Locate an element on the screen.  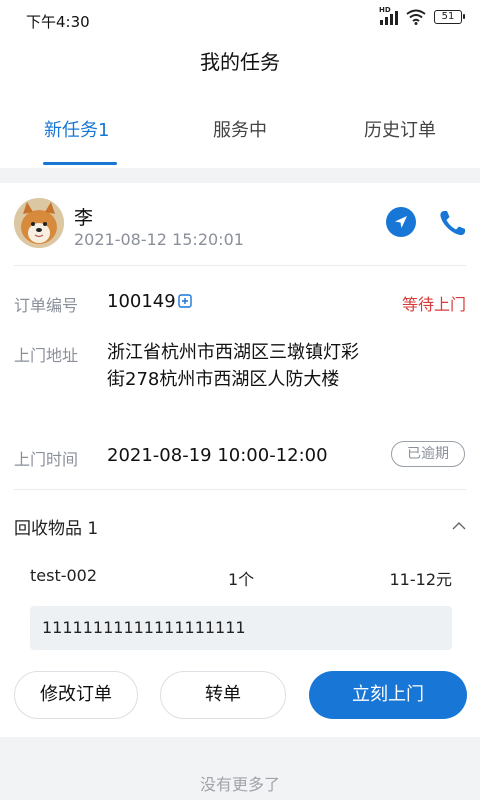
page-title: 我的任务 is located at coordinates (240, 62).